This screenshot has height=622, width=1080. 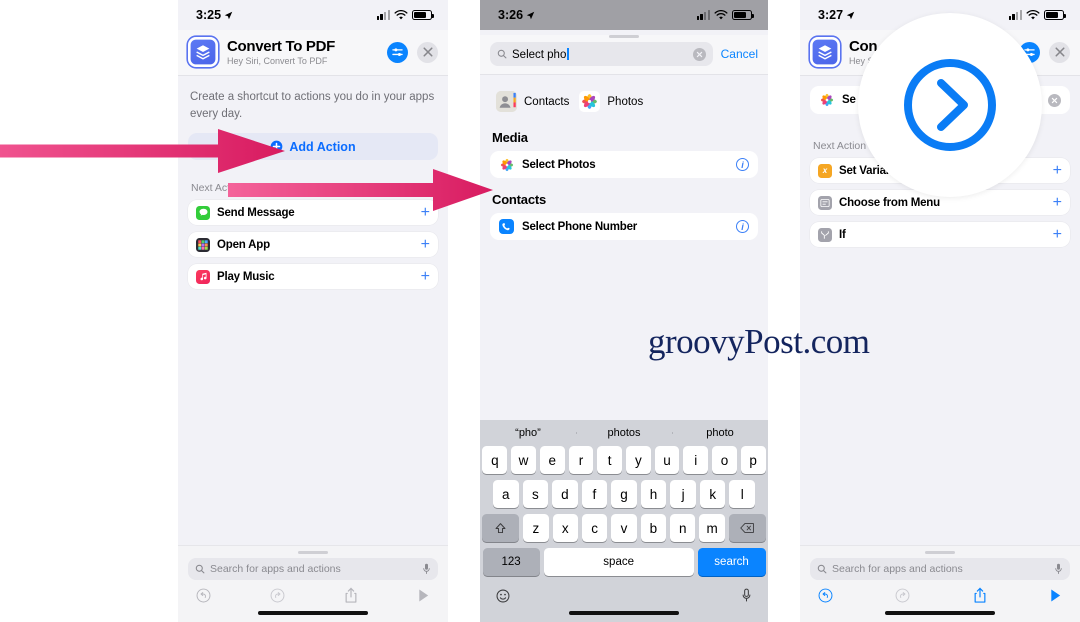 What do you see at coordinates (528, 433) in the screenshot?
I see `suggestion-chip: “pho”` at bounding box center [528, 433].